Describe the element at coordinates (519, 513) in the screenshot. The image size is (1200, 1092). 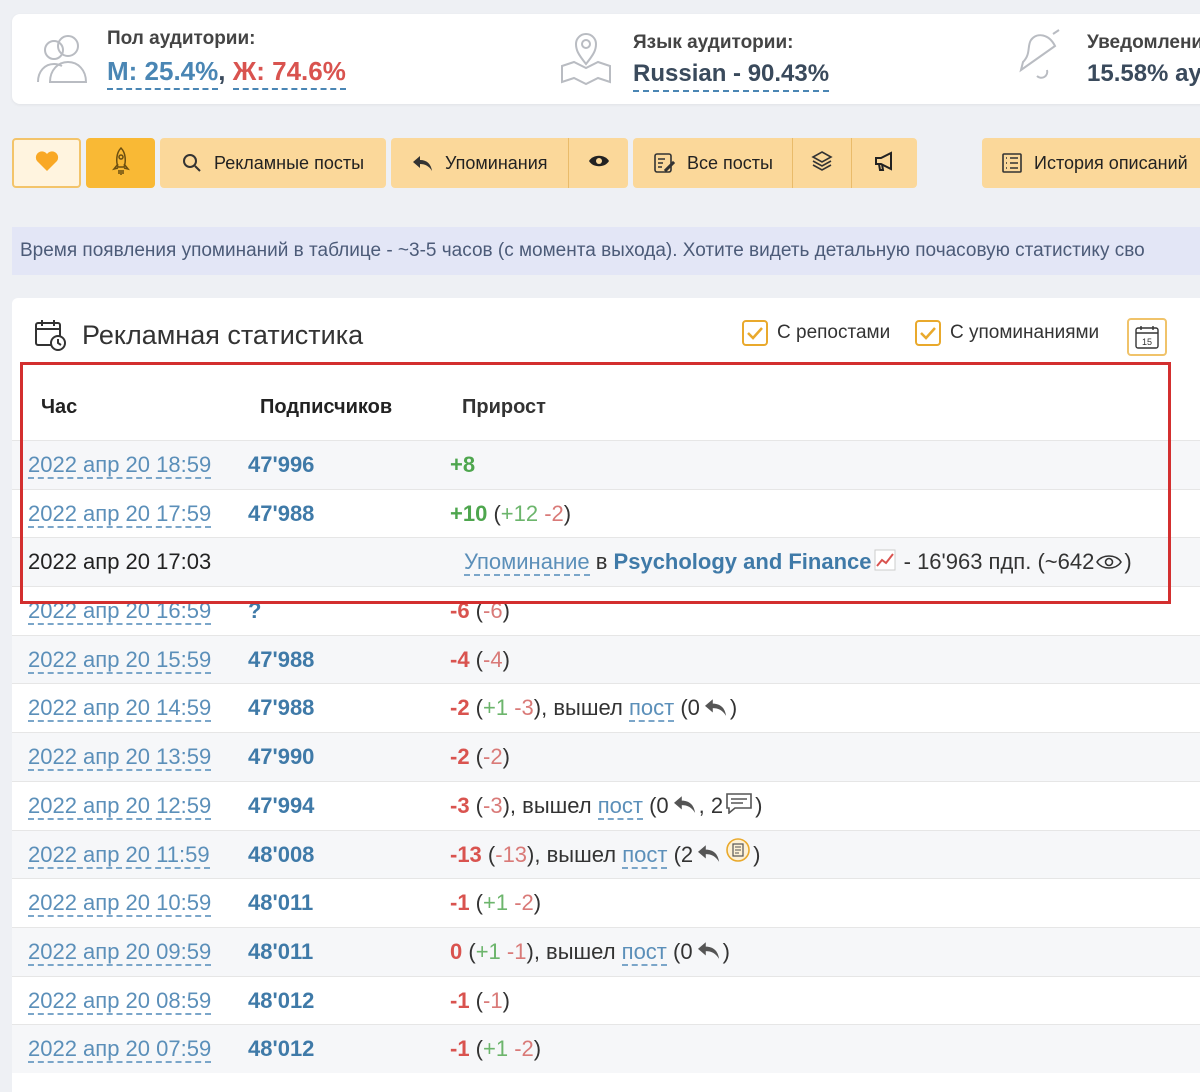
I see `gain-plus: +12` at that location.